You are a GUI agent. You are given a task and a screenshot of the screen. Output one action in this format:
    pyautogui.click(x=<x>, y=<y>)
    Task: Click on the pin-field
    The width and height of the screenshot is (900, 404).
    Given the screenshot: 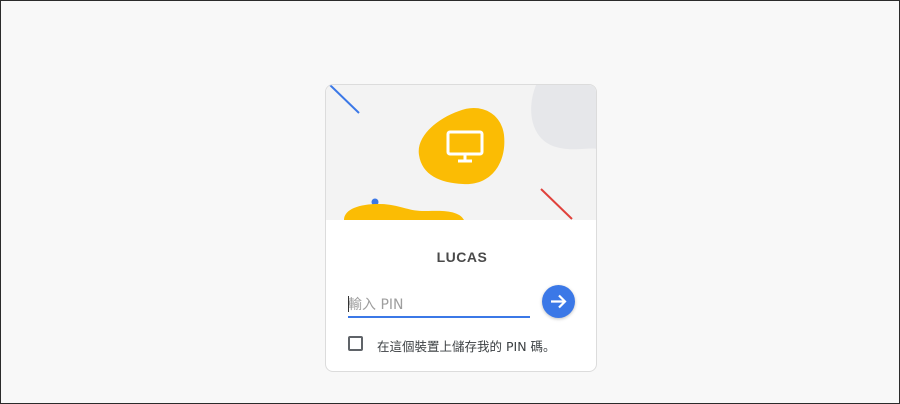 What is the action you would take?
    pyautogui.click(x=439, y=305)
    